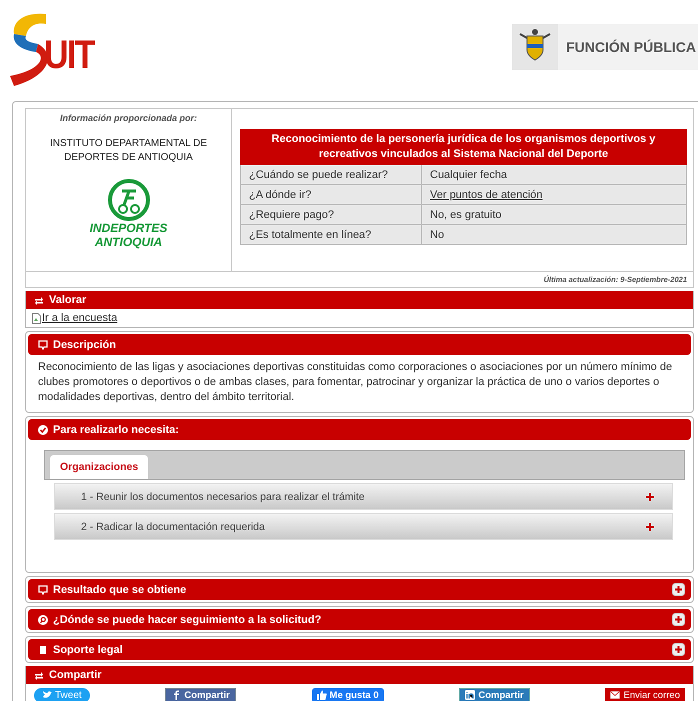  What do you see at coordinates (359, 619) in the screenshot?
I see `section-header: ¿Dónde se puede hacer seguimiento a la solicitud?` at bounding box center [359, 619].